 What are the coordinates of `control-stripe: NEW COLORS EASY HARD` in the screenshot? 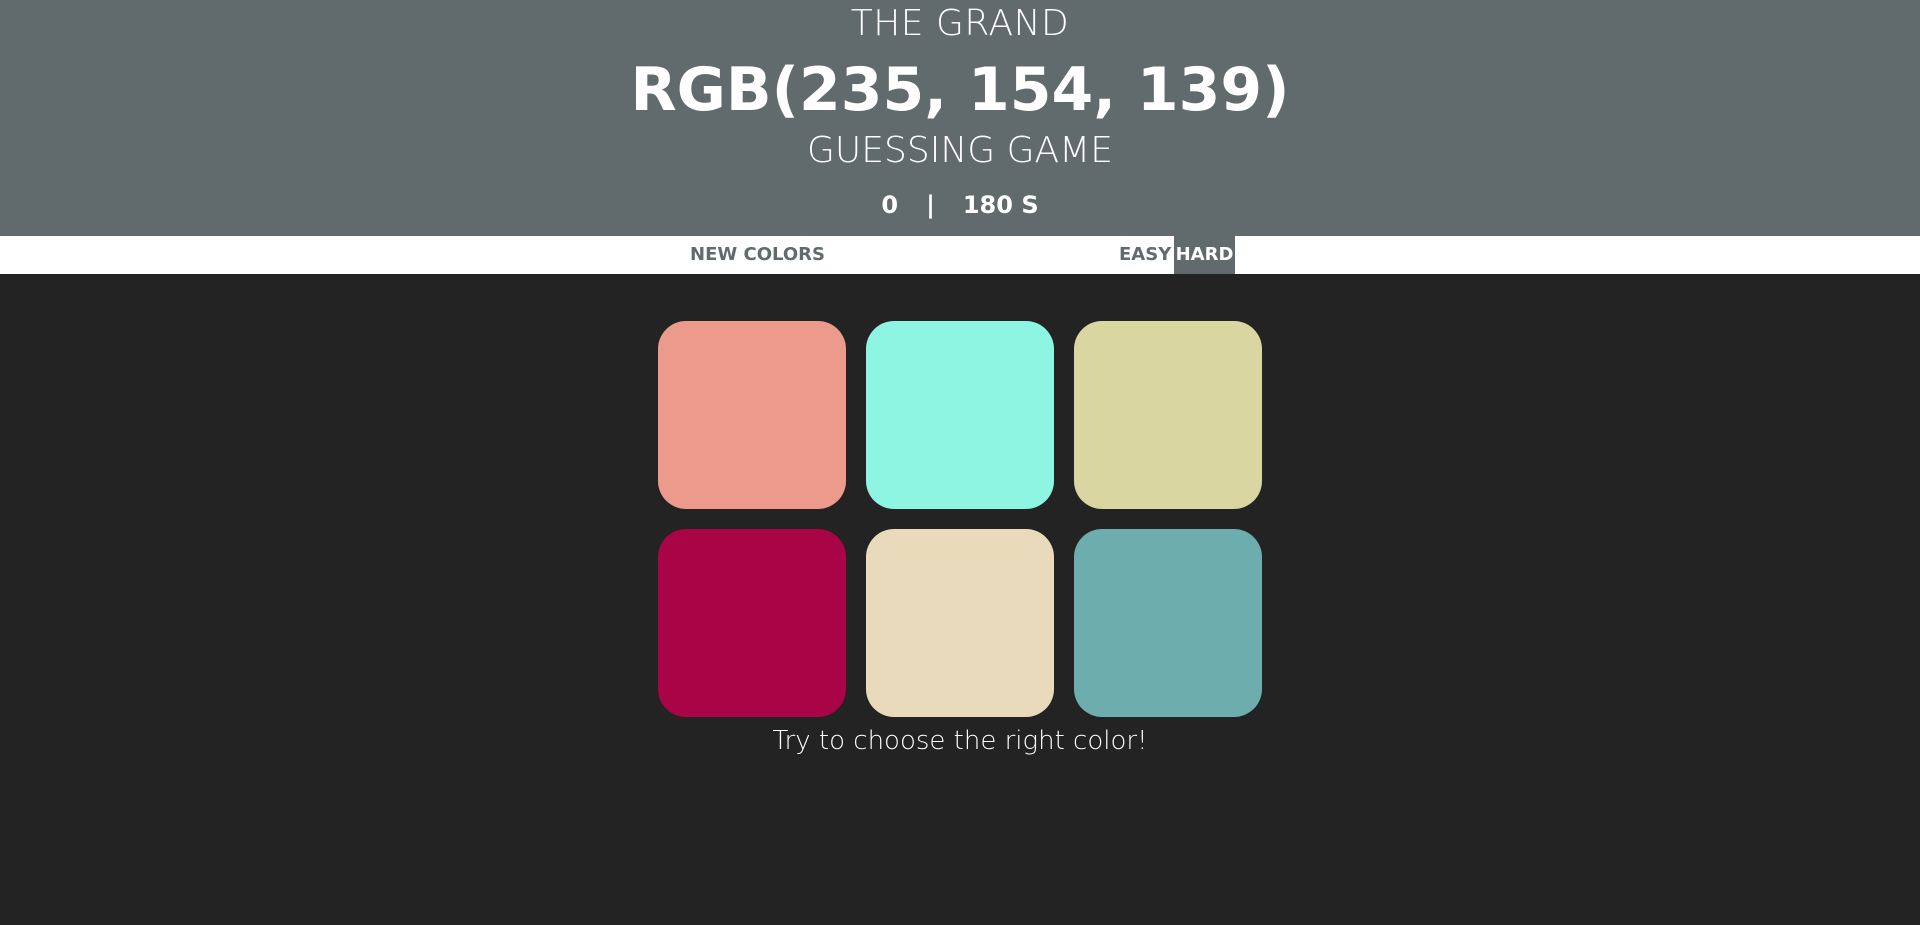 It's located at (960, 255).